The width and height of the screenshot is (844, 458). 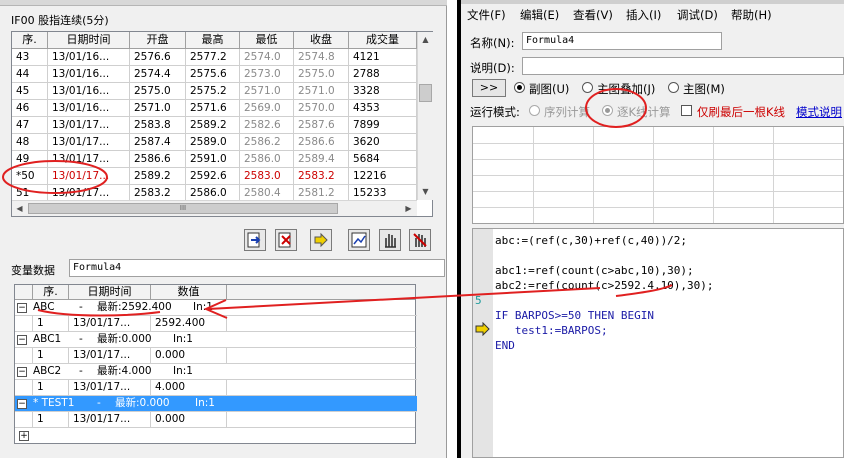 I want to click on sequence-calc-radio, so click(x=534, y=110).